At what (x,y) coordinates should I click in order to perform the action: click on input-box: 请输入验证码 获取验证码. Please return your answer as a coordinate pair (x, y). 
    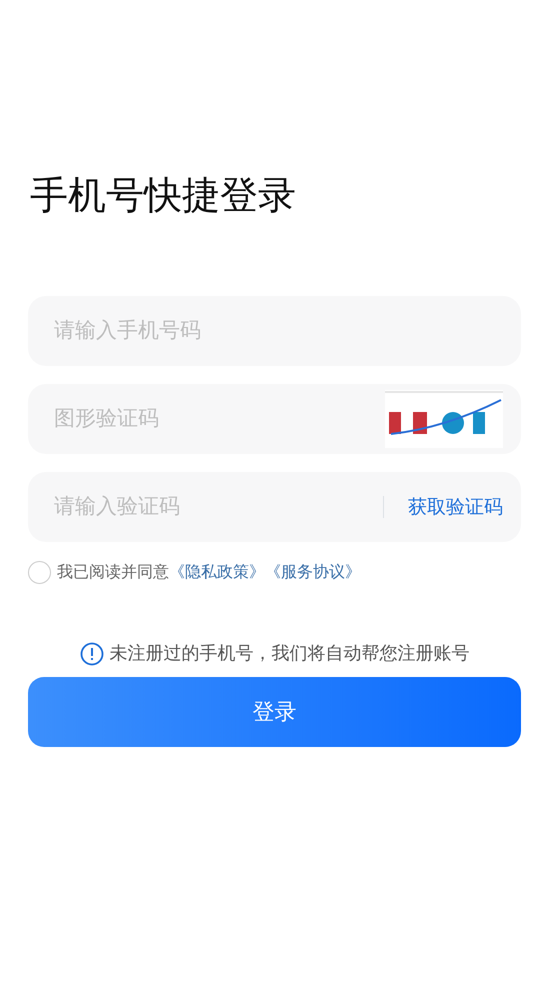
    Looking at the image, I should click on (274, 507).